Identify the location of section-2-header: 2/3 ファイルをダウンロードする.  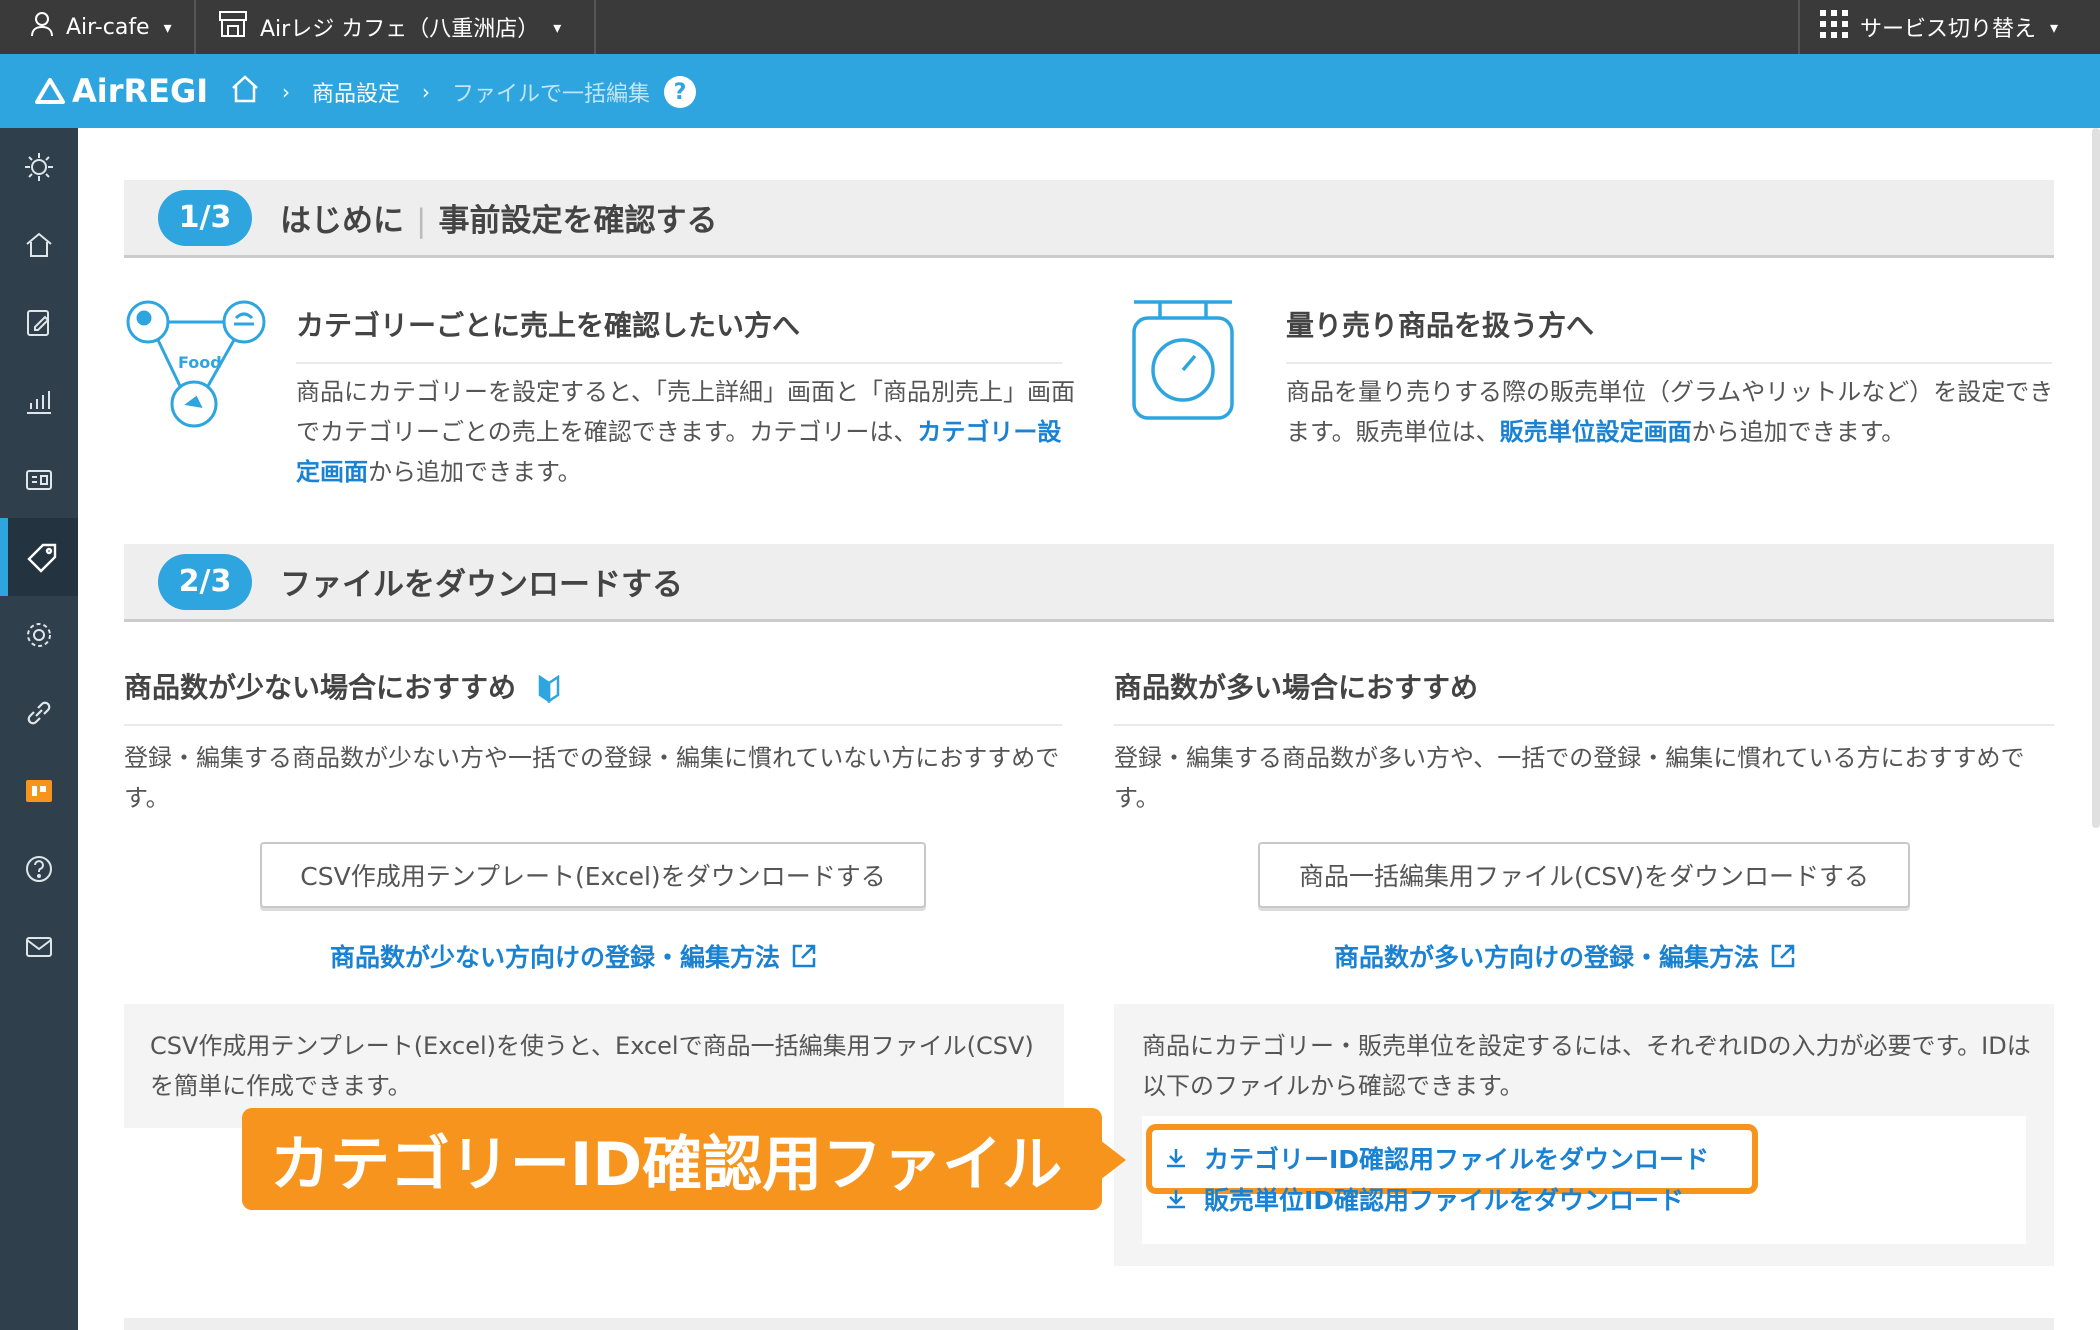
(1089, 583).